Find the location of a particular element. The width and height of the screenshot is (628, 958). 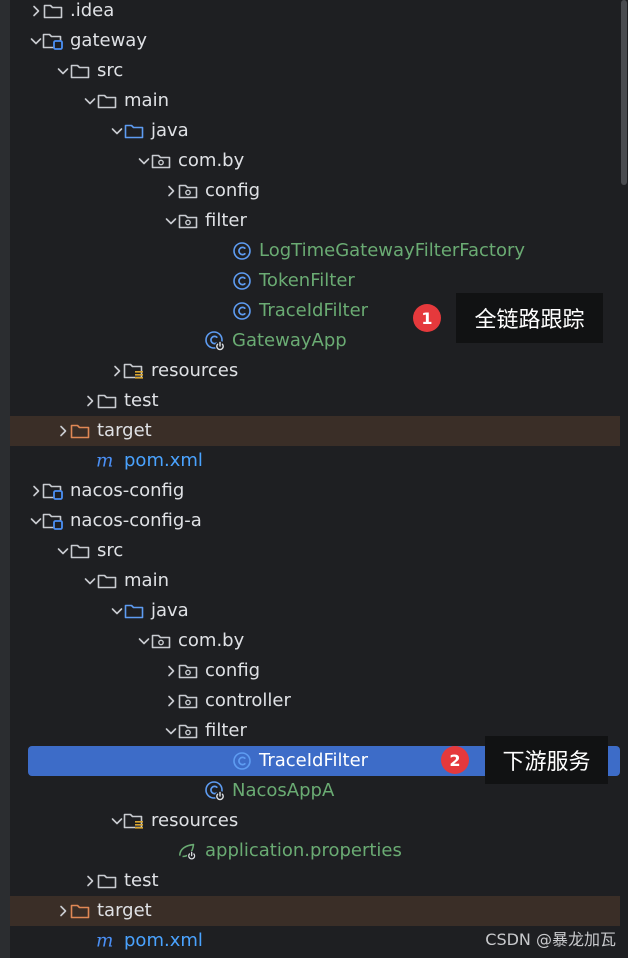

tree-row-application-properties: application.properties is located at coordinates (319, 851).